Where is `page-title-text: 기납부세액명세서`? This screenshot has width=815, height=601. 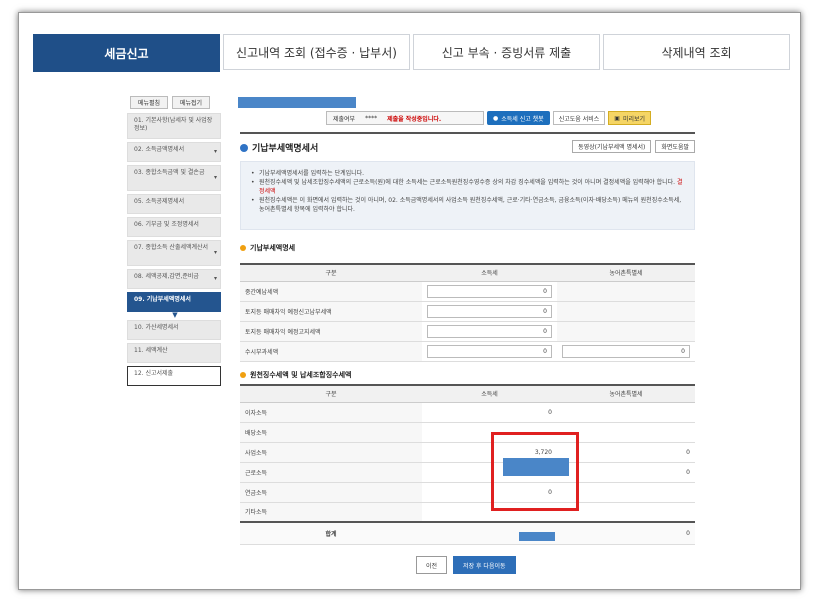
page-title-text: 기납부세액명세서 is located at coordinates (285, 149).